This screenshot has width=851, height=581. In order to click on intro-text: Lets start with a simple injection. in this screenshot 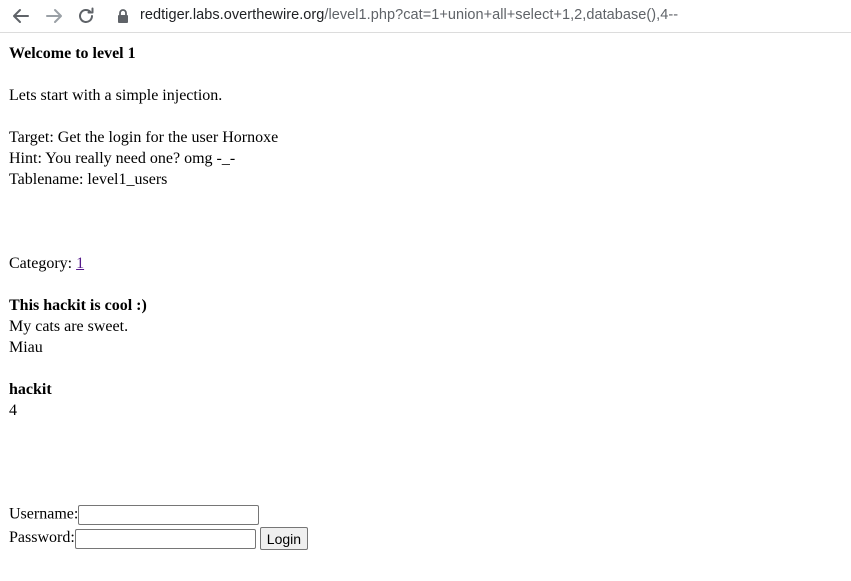, I will do `click(116, 95)`.